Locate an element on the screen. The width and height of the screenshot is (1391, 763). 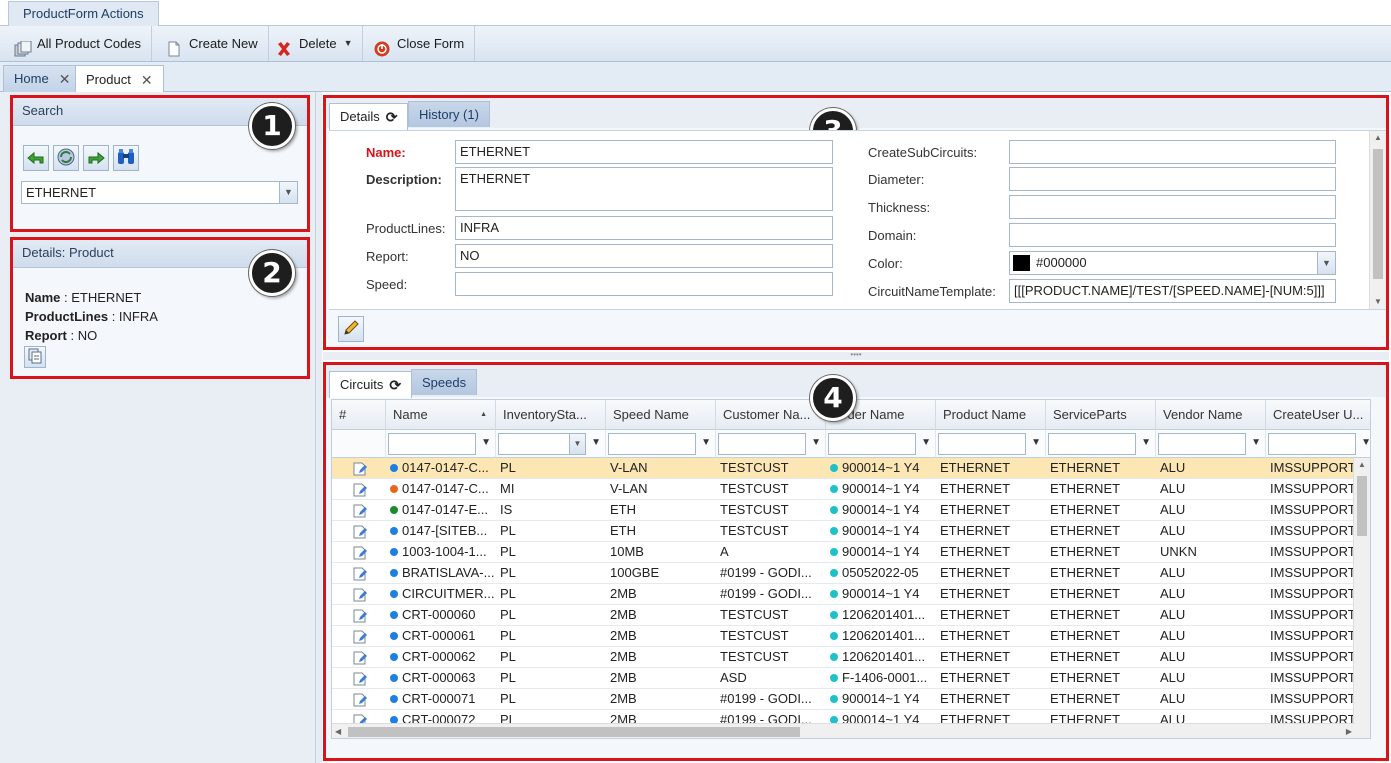
close-form-button: Close Form is located at coordinates (420, 43).